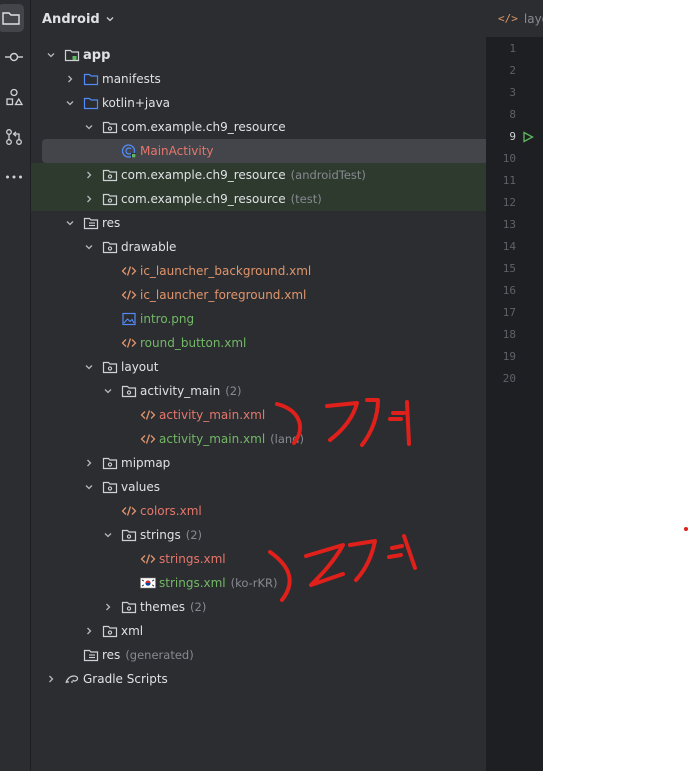 This screenshot has width=689, height=771. Describe the element at coordinates (254, 583) in the screenshot. I see `tree-item-hint: (ko-rKR)` at that location.